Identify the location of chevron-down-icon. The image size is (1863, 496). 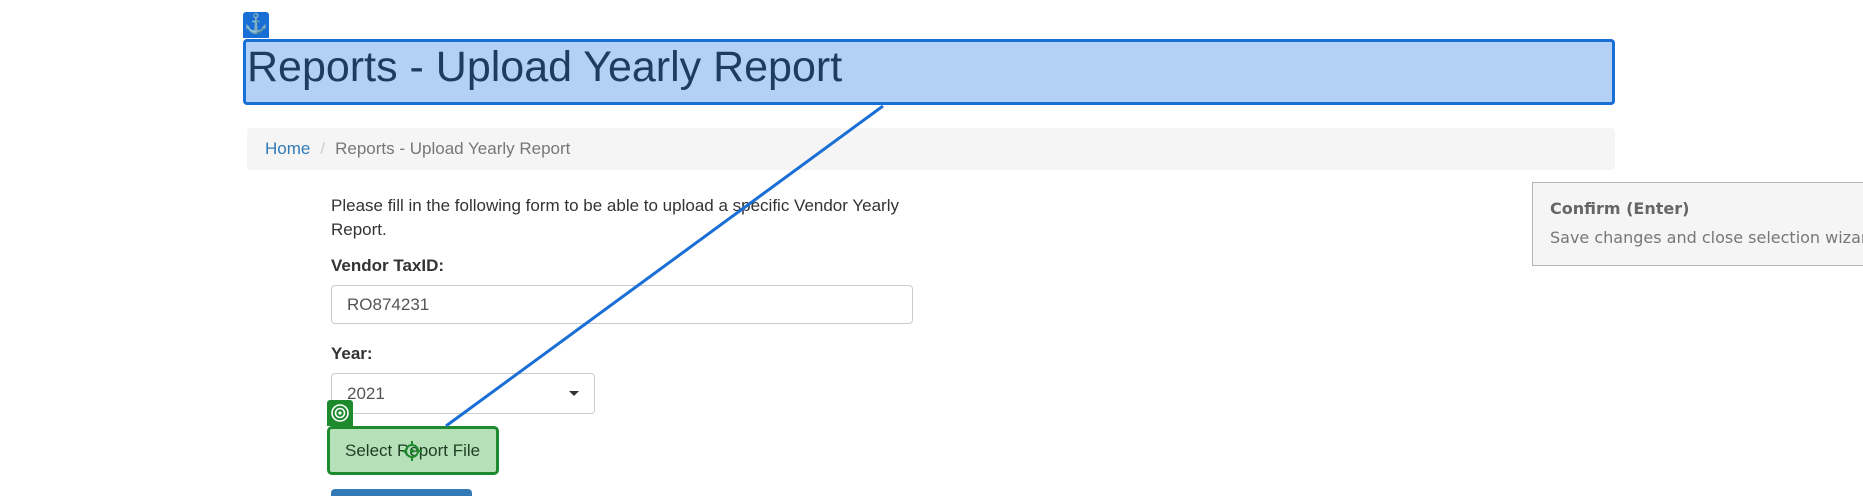
(574, 393).